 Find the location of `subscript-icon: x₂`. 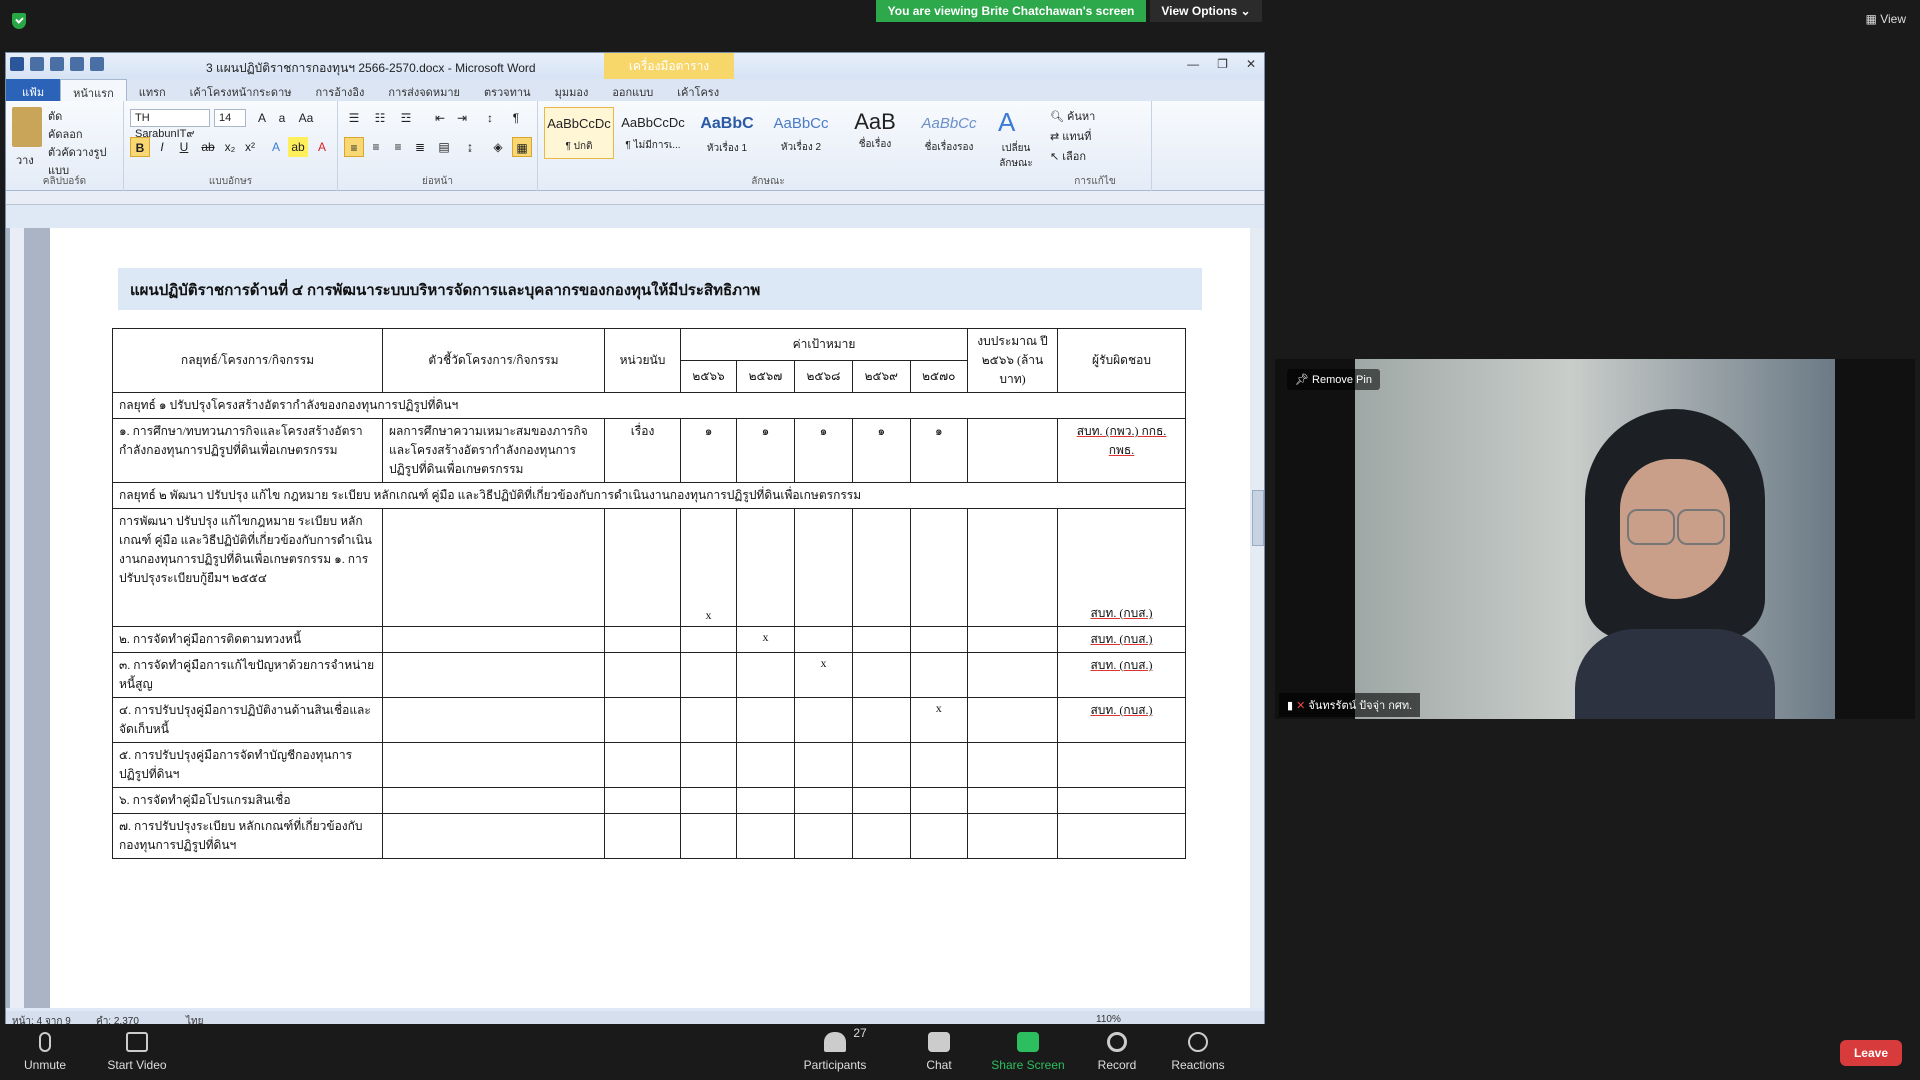

subscript-icon: x₂ is located at coordinates (230, 147).